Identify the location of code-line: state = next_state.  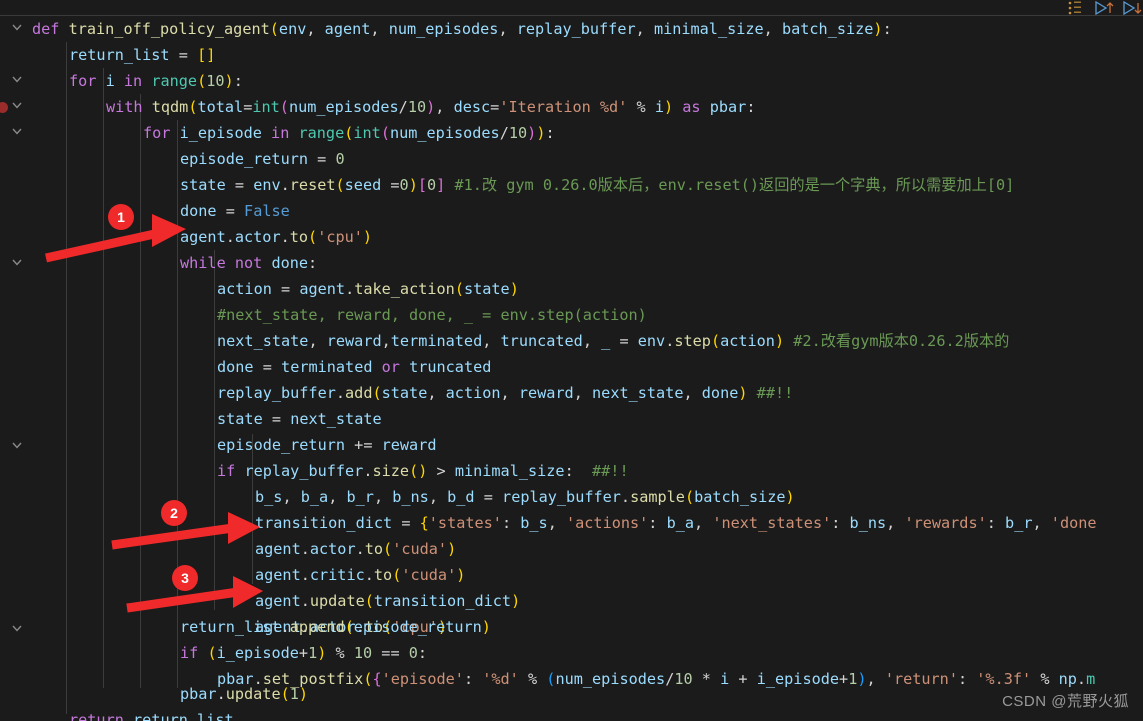
(299, 419).